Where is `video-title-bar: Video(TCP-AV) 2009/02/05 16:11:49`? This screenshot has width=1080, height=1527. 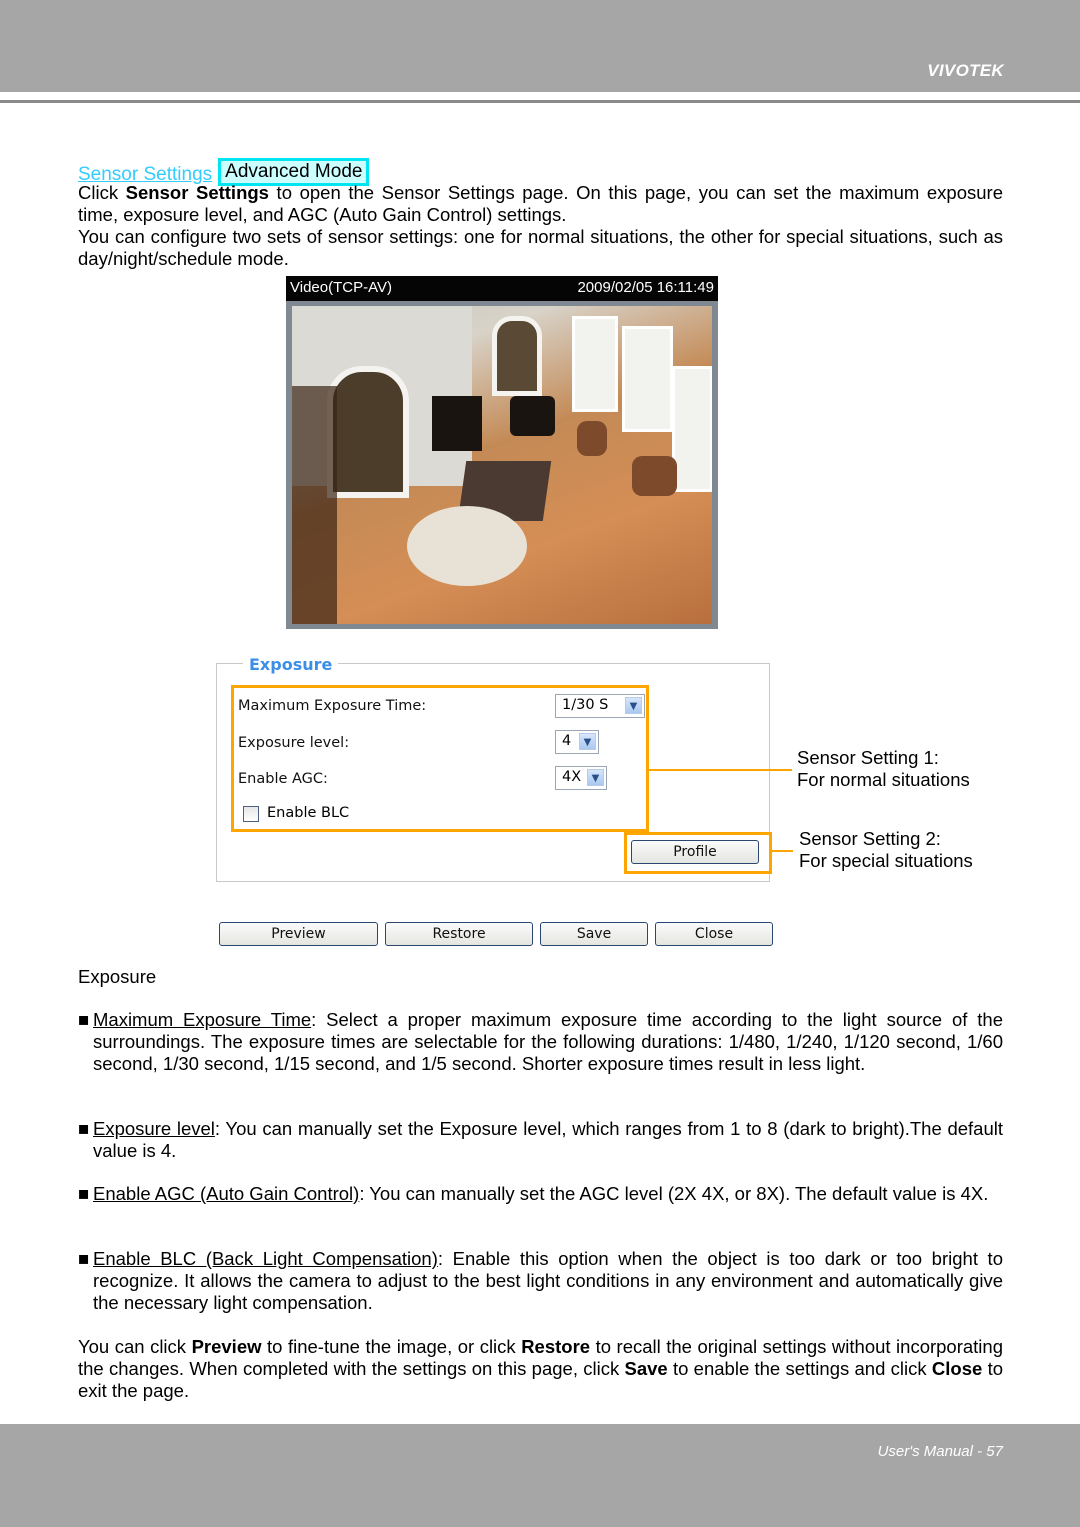
video-title-bar: Video(TCP-AV) 2009/02/05 16:11:49 is located at coordinates (502, 288).